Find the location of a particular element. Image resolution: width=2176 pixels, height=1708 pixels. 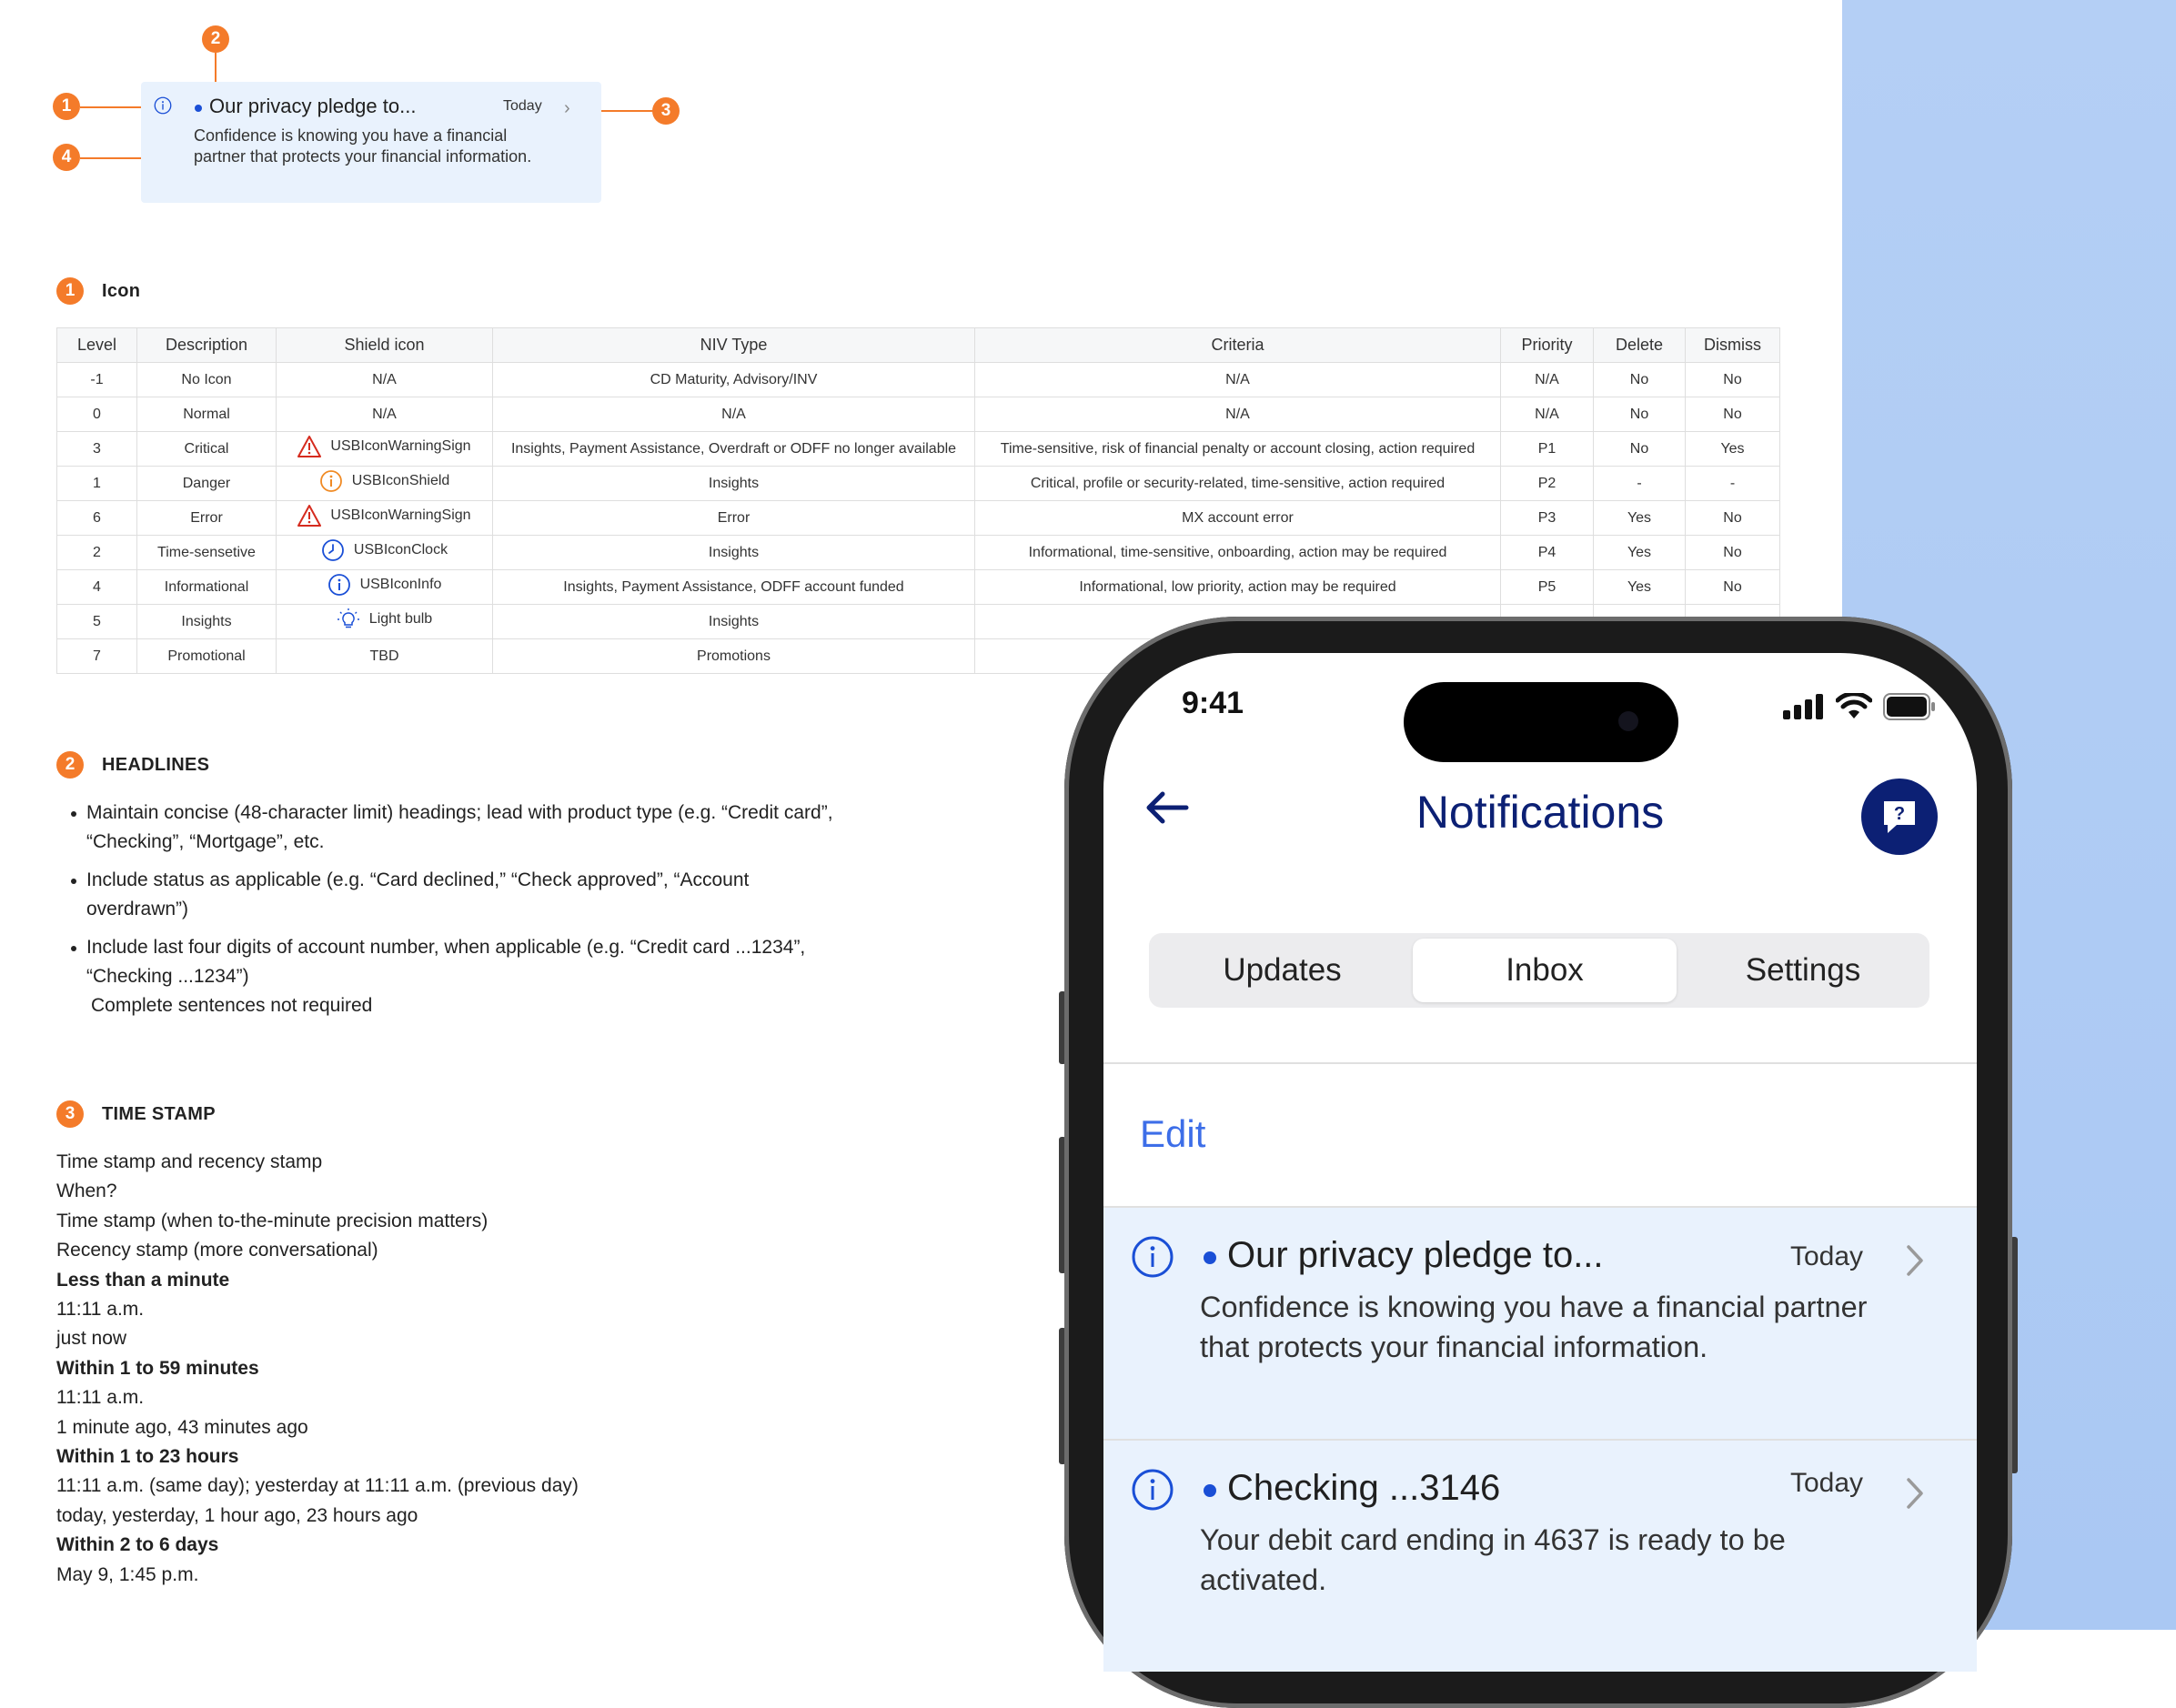

section-badge: 1 is located at coordinates (70, 291).